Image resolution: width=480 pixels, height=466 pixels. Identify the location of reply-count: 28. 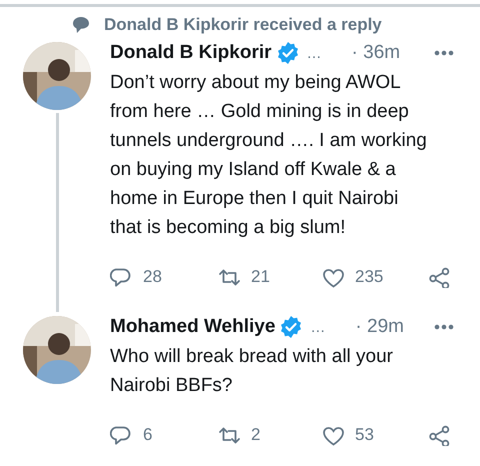
(152, 277).